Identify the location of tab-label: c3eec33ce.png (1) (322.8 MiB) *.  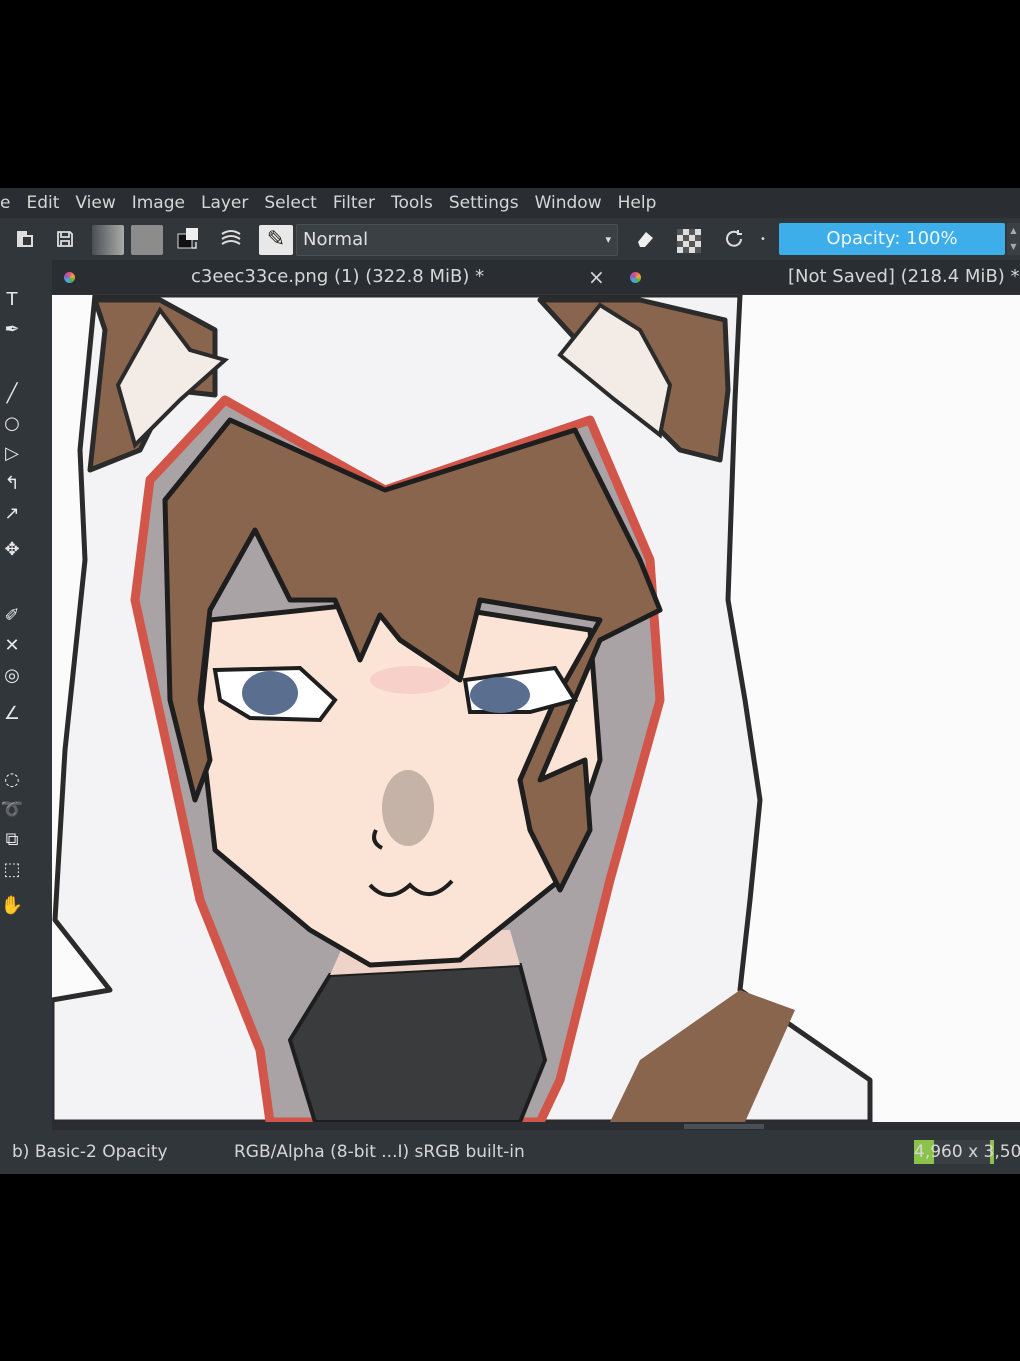
(338, 276).